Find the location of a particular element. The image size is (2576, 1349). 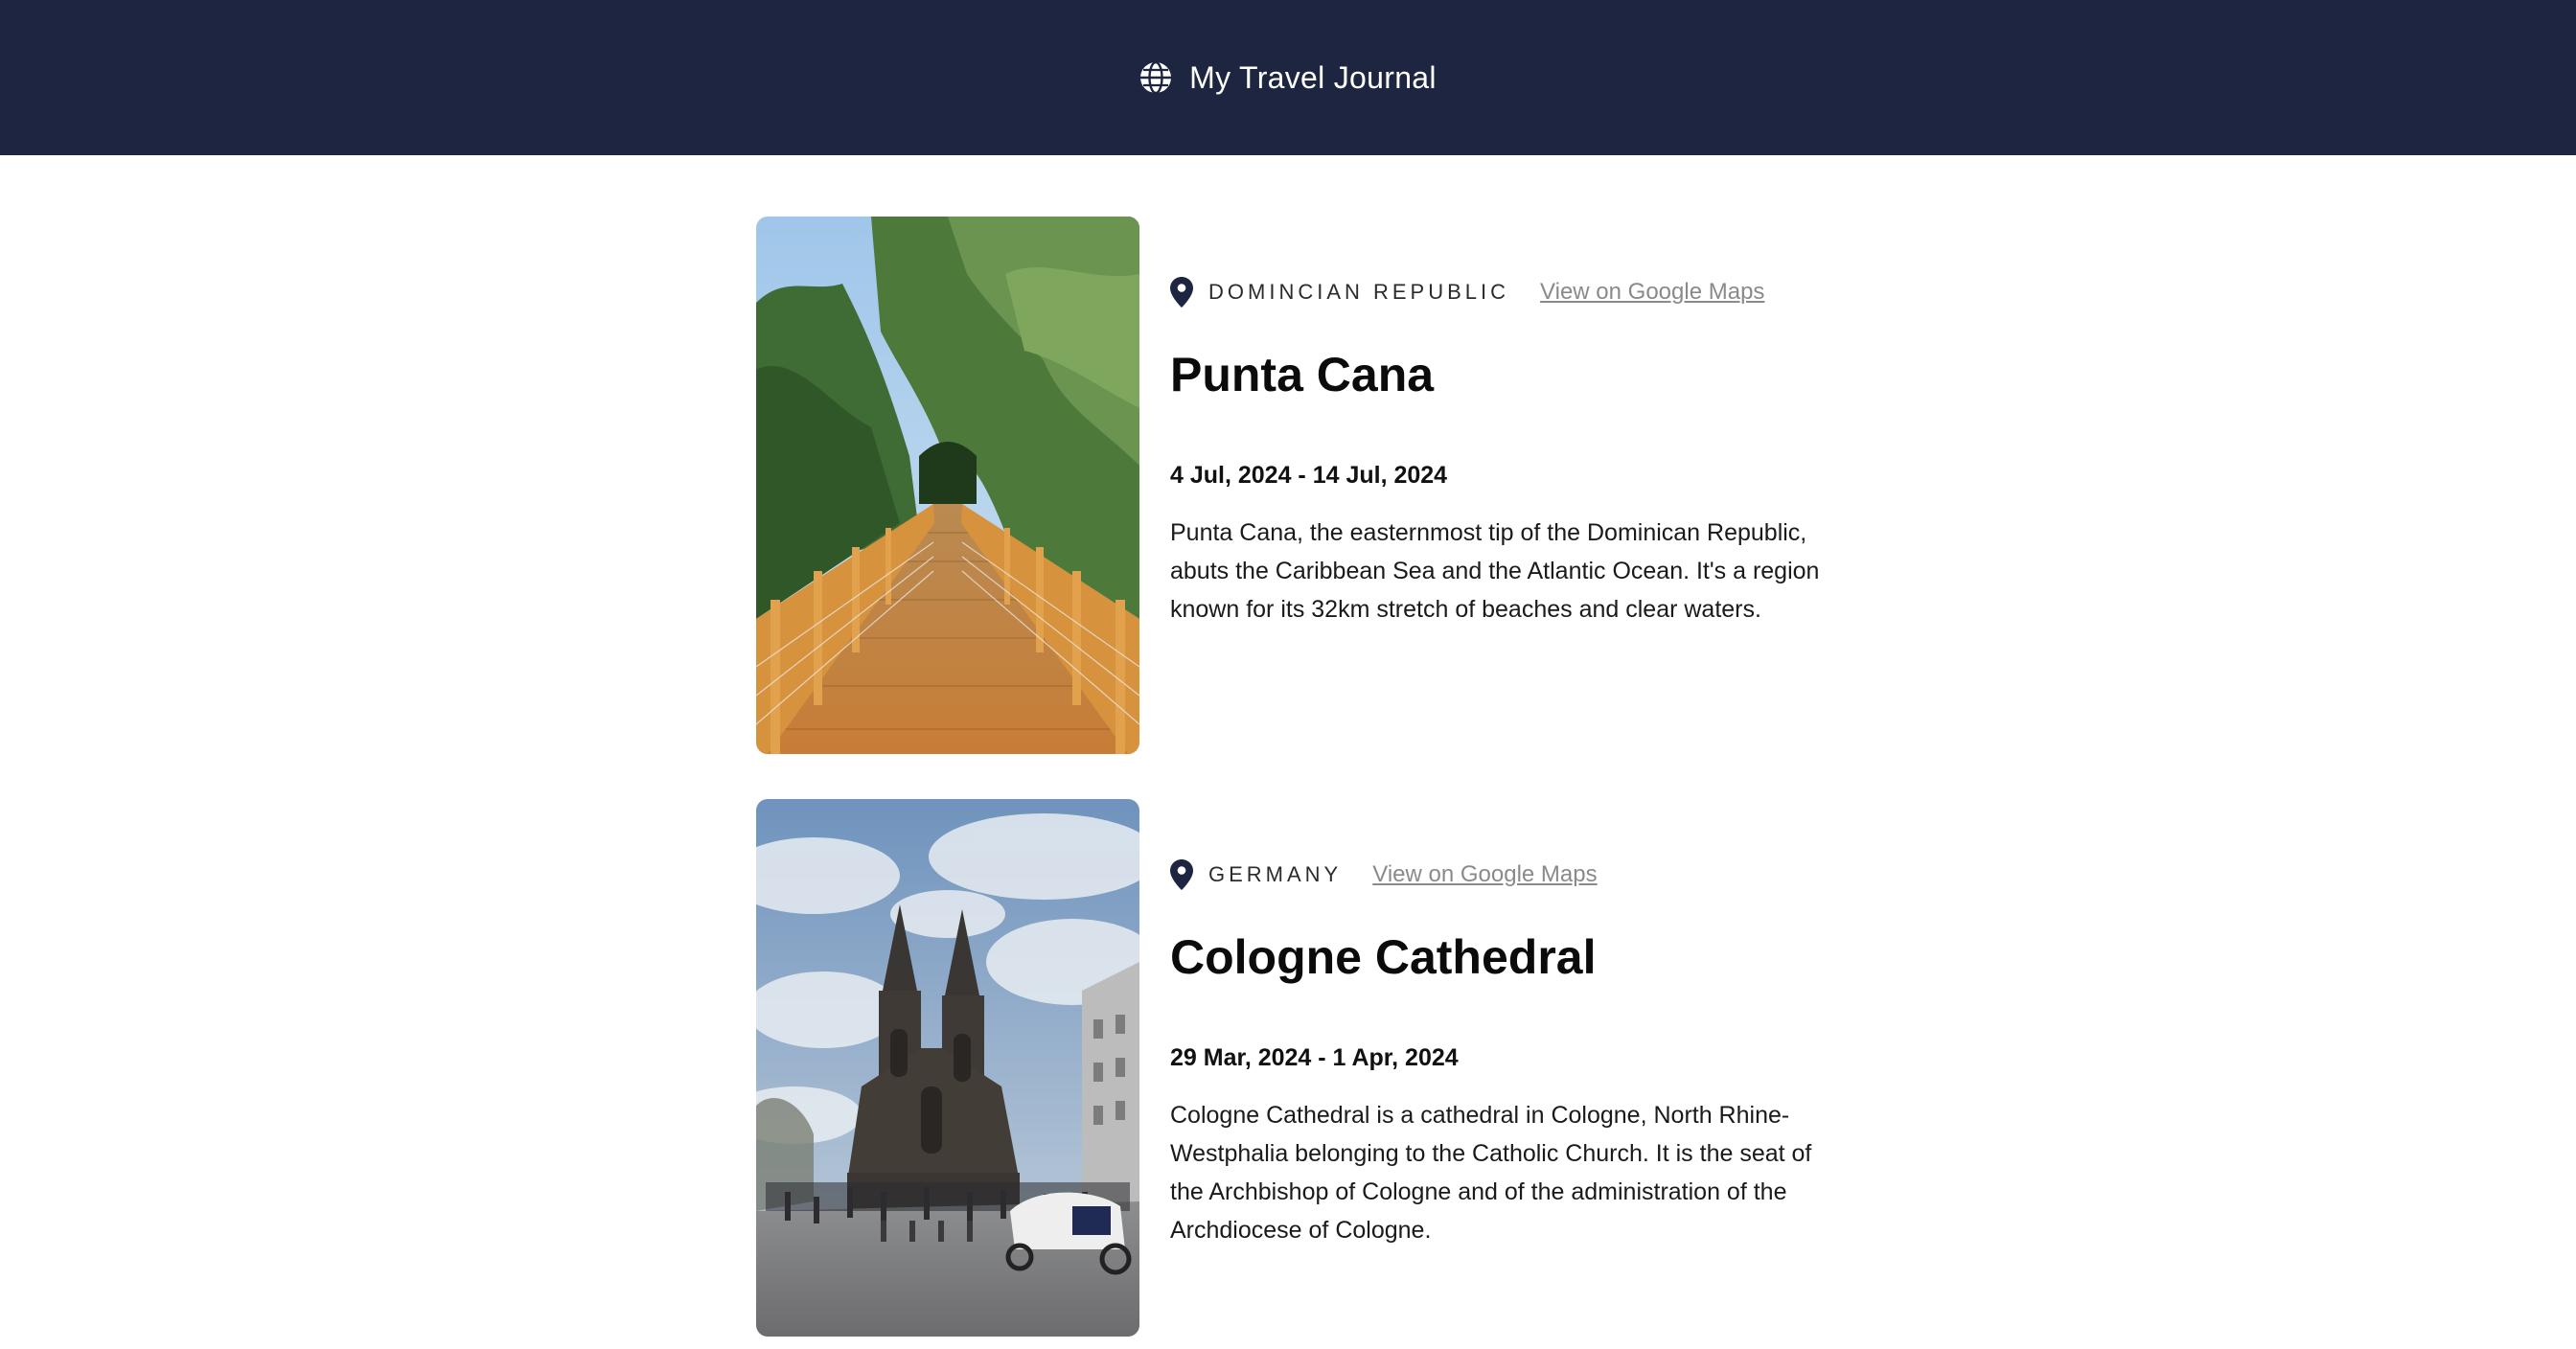

entry-photo-cathedral is located at coordinates (947, 1068).